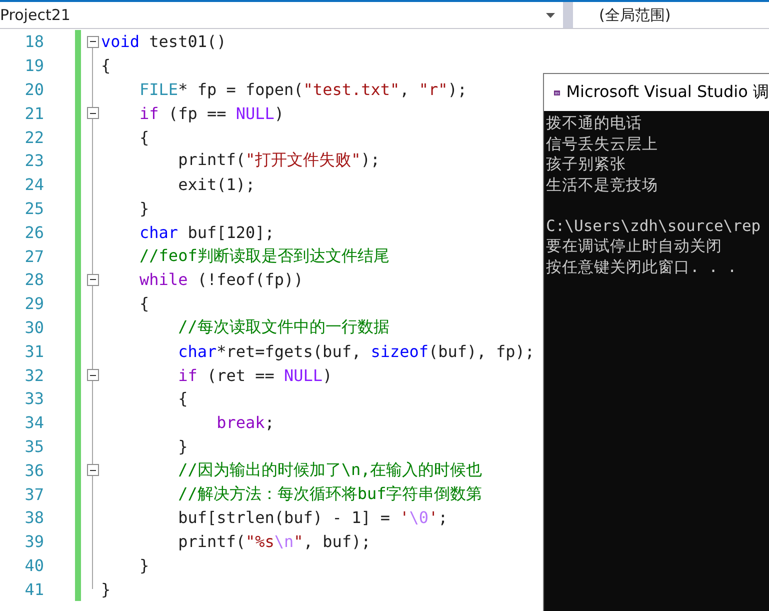 The image size is (769, 611). I want to click on scope-dropdown: (全局范围), so click(671, 15).